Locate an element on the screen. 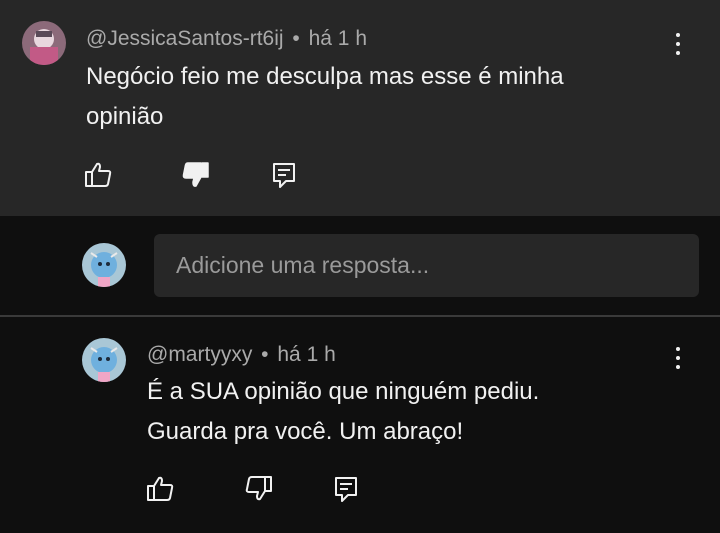  comment-text-line: opinião is located at coordinates (125, 116).